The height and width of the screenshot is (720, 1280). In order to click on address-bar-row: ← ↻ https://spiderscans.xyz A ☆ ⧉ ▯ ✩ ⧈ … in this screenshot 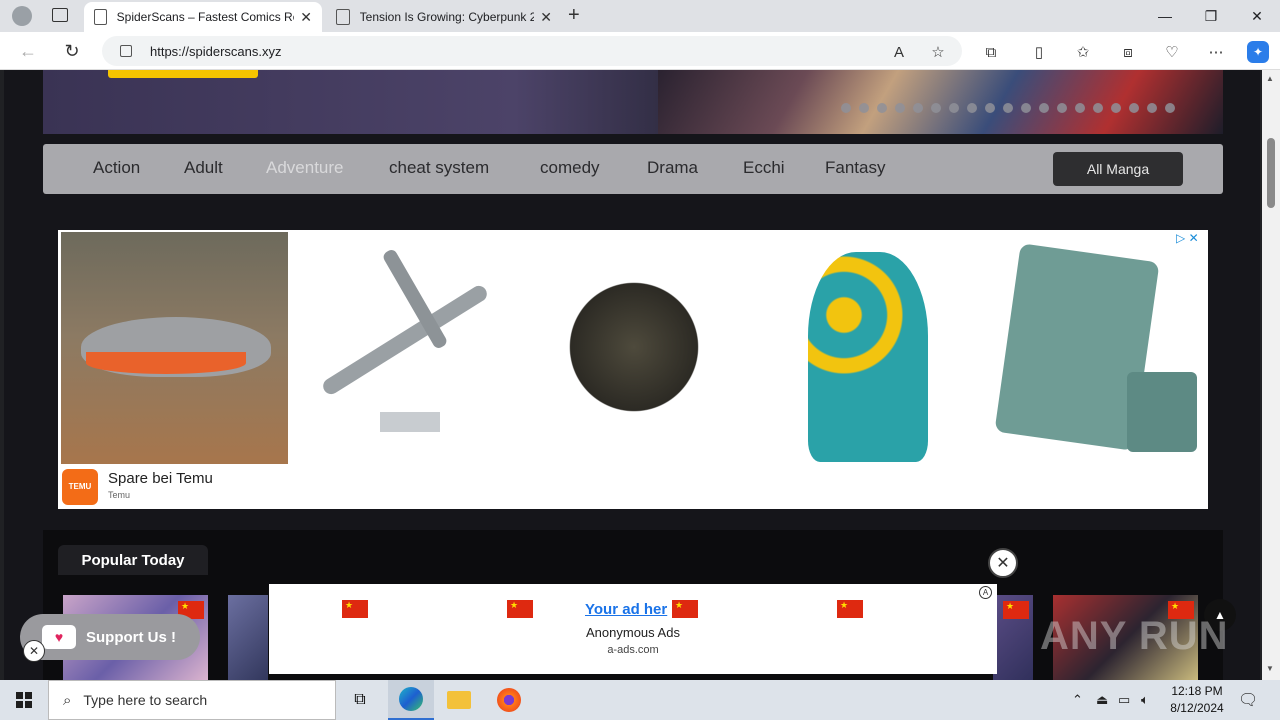, I will do `click(640, 51)`.